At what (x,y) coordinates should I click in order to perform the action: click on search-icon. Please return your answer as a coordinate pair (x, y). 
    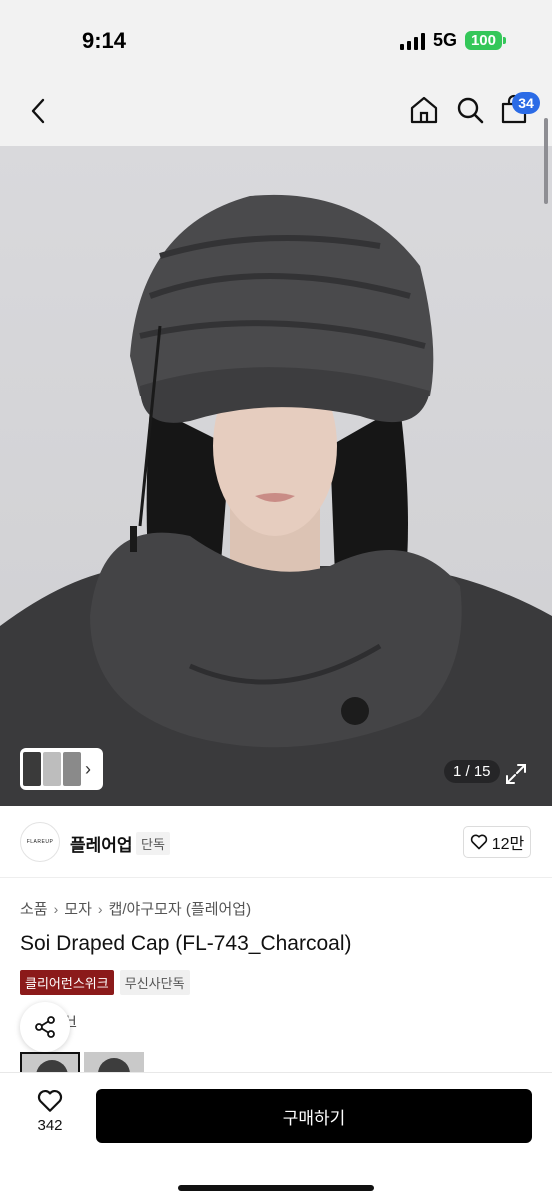
    Looking at the image, I should click on (470, 110).